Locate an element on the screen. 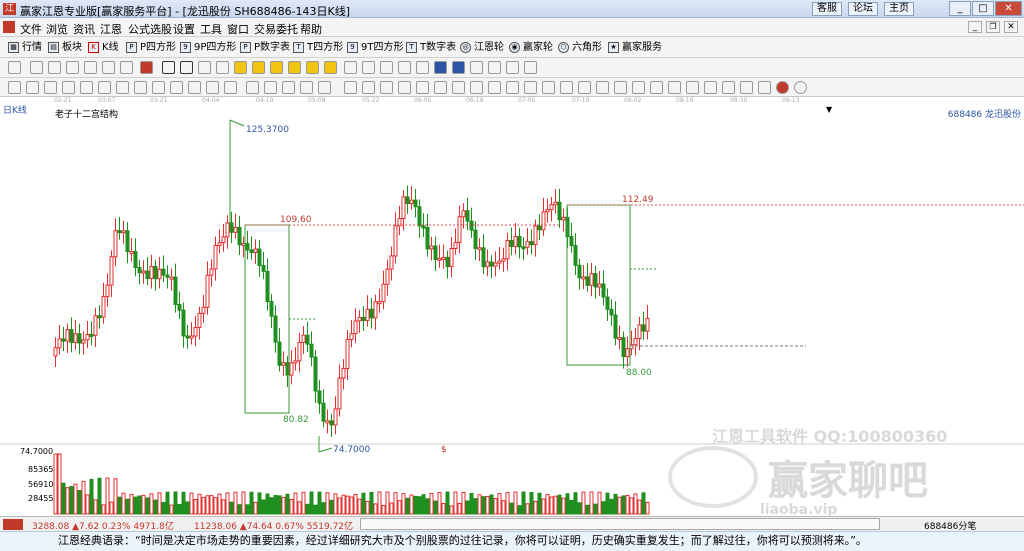  maximize-icon: □ is located at coordinates (983, 8).